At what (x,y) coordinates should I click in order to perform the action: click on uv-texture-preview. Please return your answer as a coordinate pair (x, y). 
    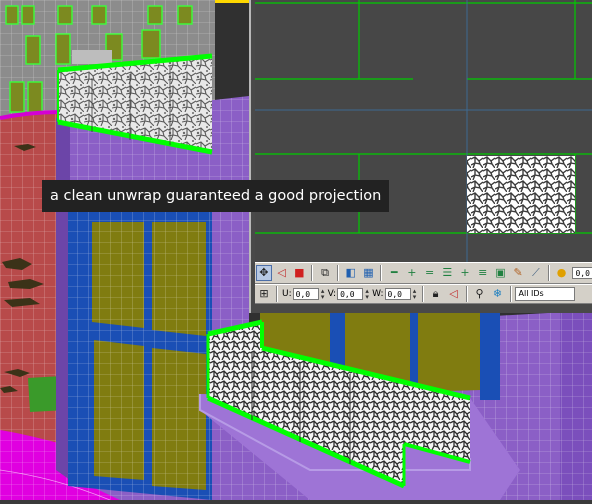
    Looking at the image, I should click on (521, 194).